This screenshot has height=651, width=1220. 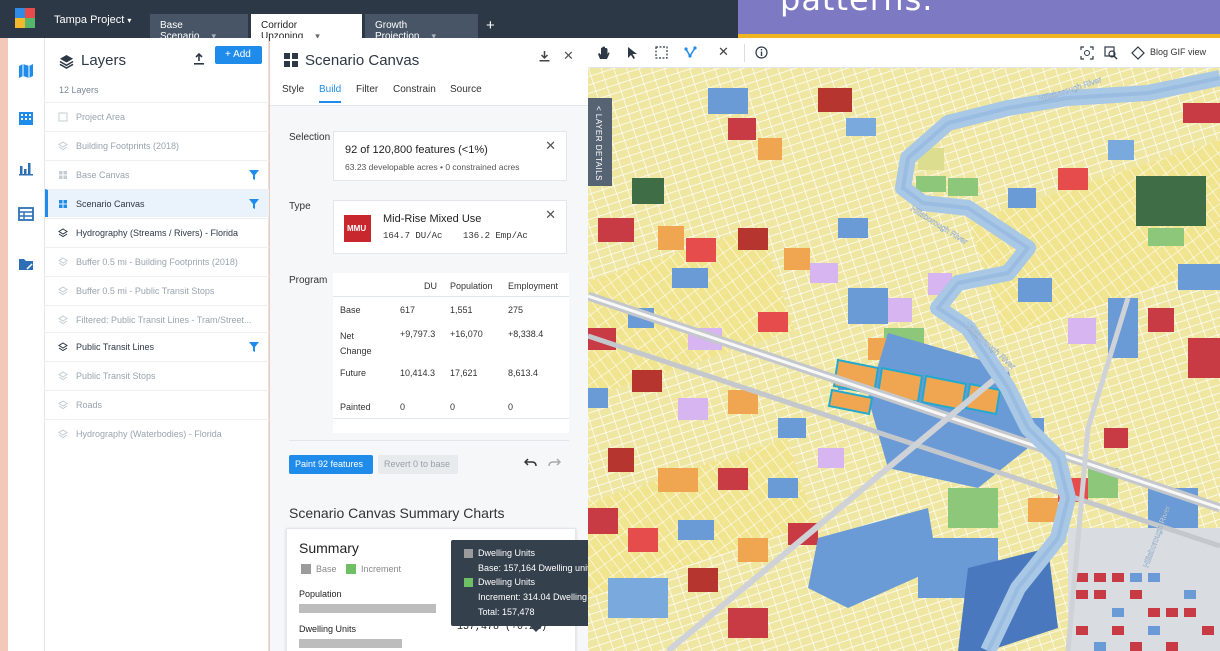 I want to click on type-name: Mid-Rise Mixed Use, so click(x=432, y=219).